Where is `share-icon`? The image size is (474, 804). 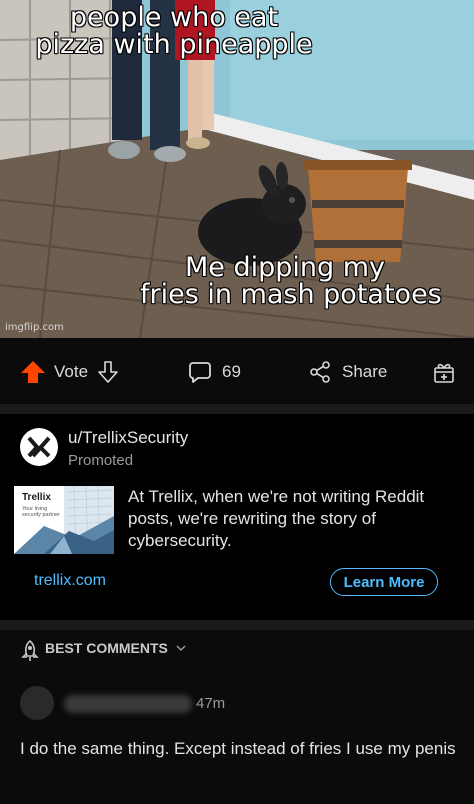 share-icon is located at coordinates (320, 372).